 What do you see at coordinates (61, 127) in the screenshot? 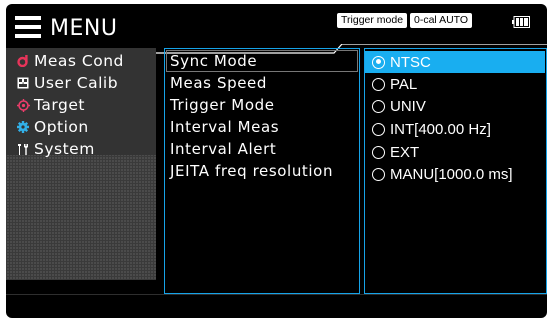
I see `sidebar-item-label: Option` at bounding box center [61, 127].